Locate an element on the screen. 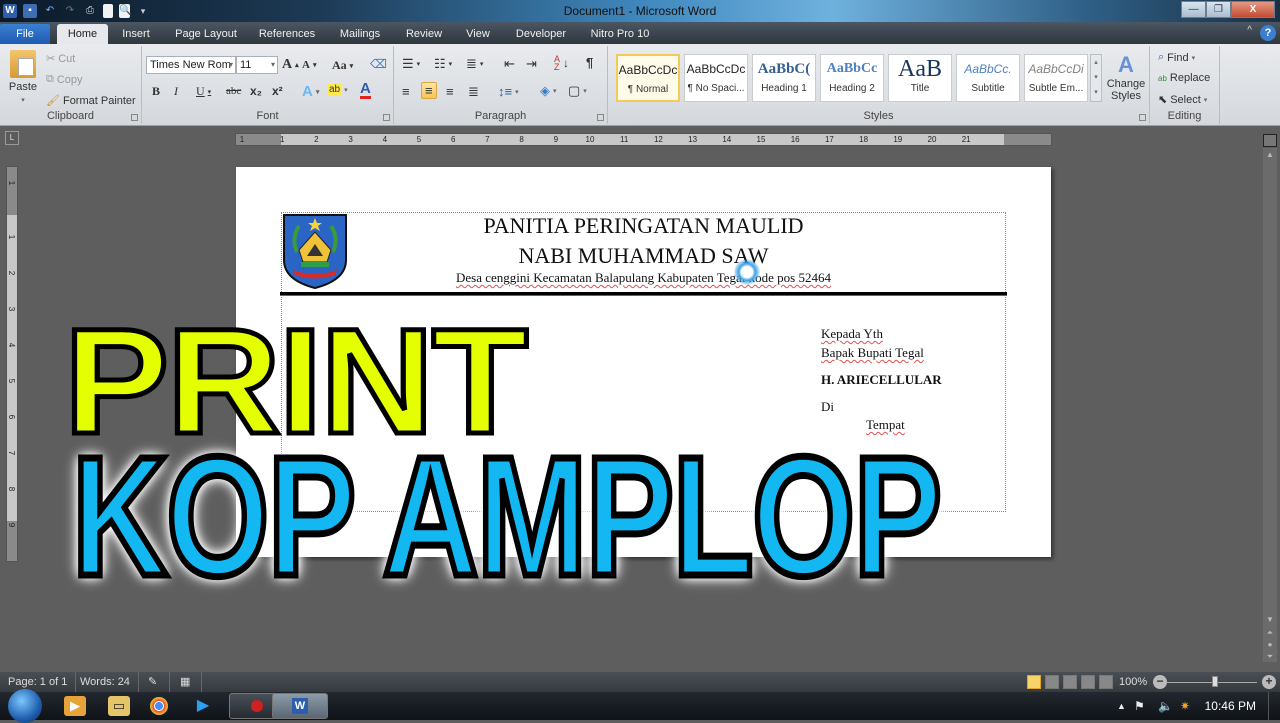 This screenshot has width=1280, height=723. vertical-scrollbar is located at coordinates (1270, 405).